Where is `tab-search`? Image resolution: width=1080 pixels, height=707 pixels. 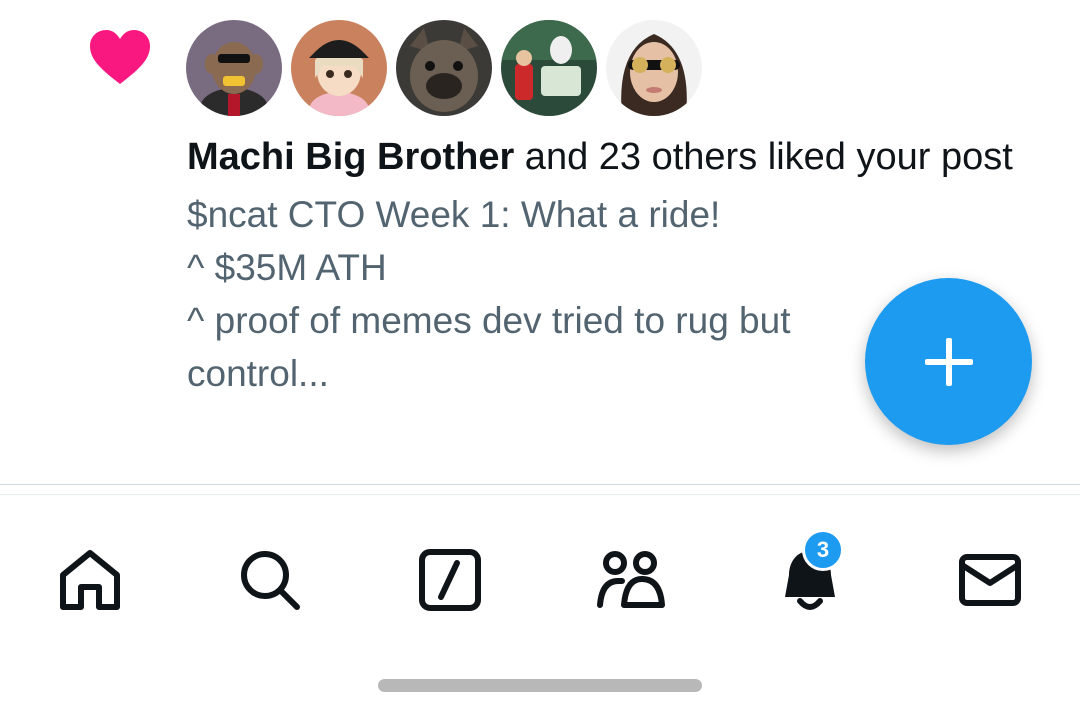 tab-search is located at coordinates (270, 580).